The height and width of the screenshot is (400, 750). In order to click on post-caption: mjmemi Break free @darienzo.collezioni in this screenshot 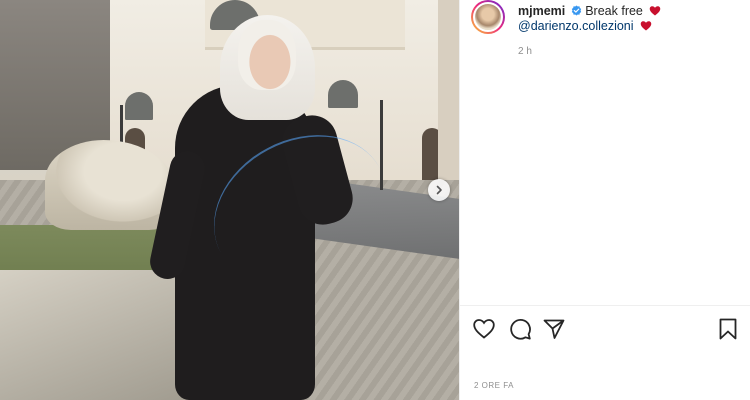, I will do `click(628, 19)`.